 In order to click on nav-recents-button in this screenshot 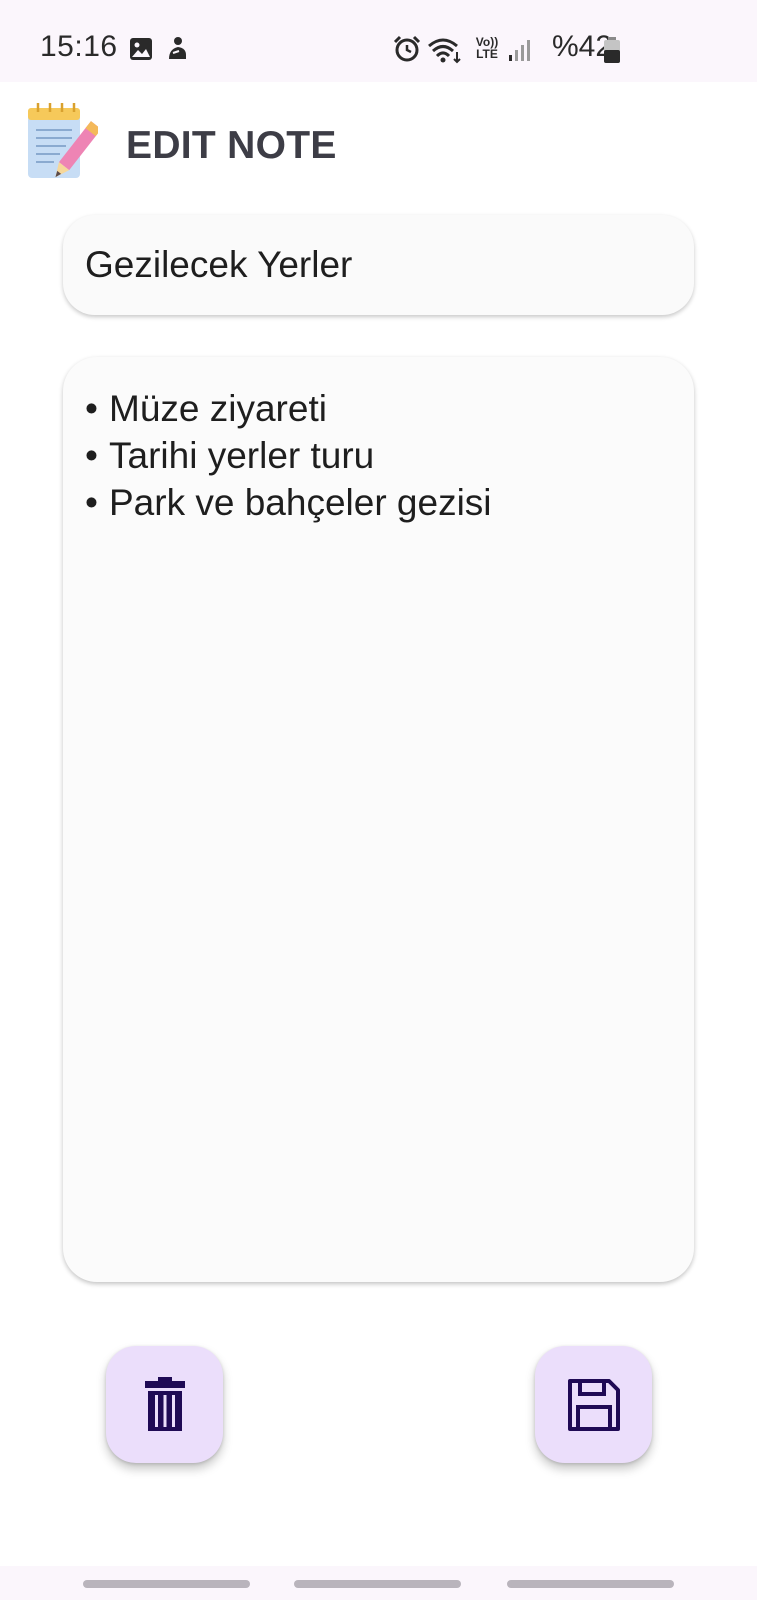, I will do `click(166, 1584)`.